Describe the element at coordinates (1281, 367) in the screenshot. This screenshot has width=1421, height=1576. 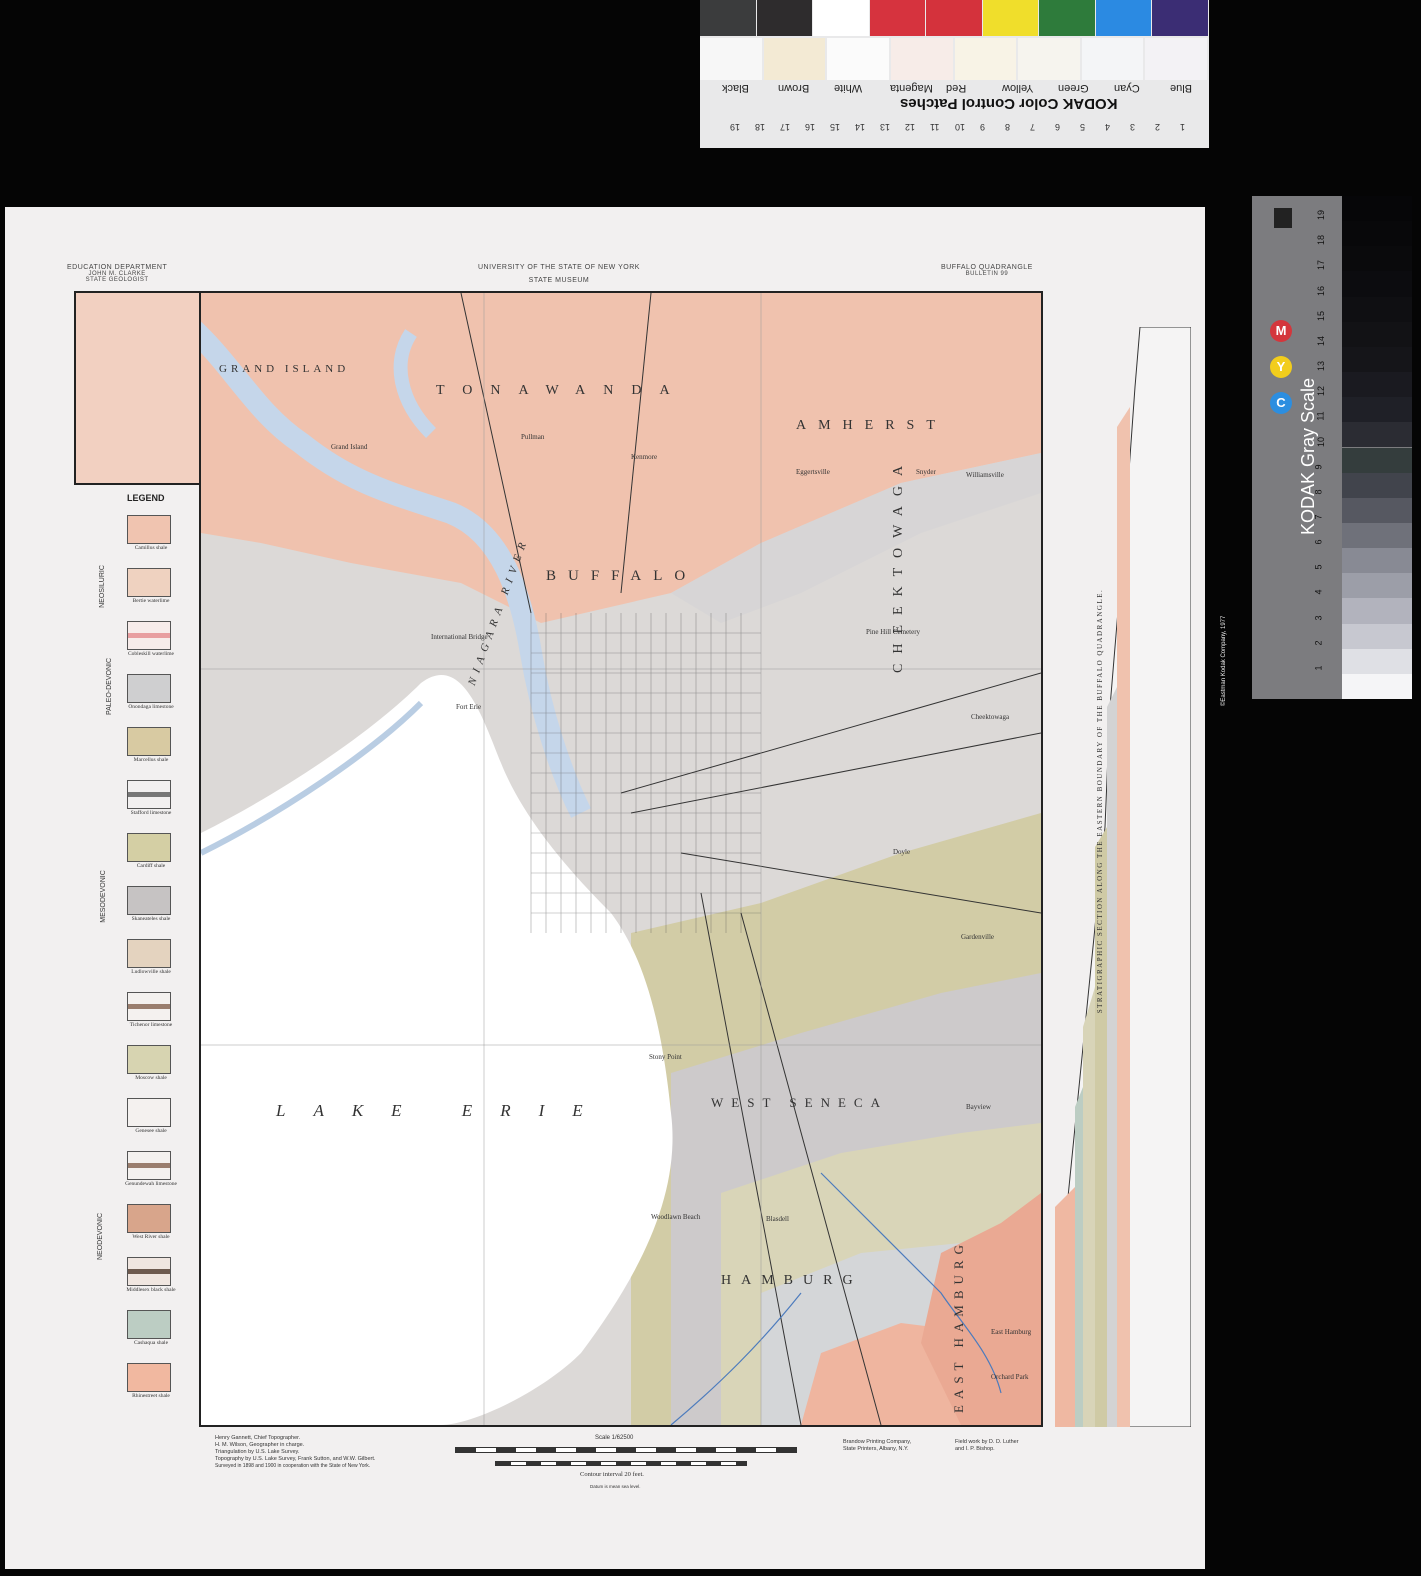
I see `yellow-dot-icon: Y` at that location.